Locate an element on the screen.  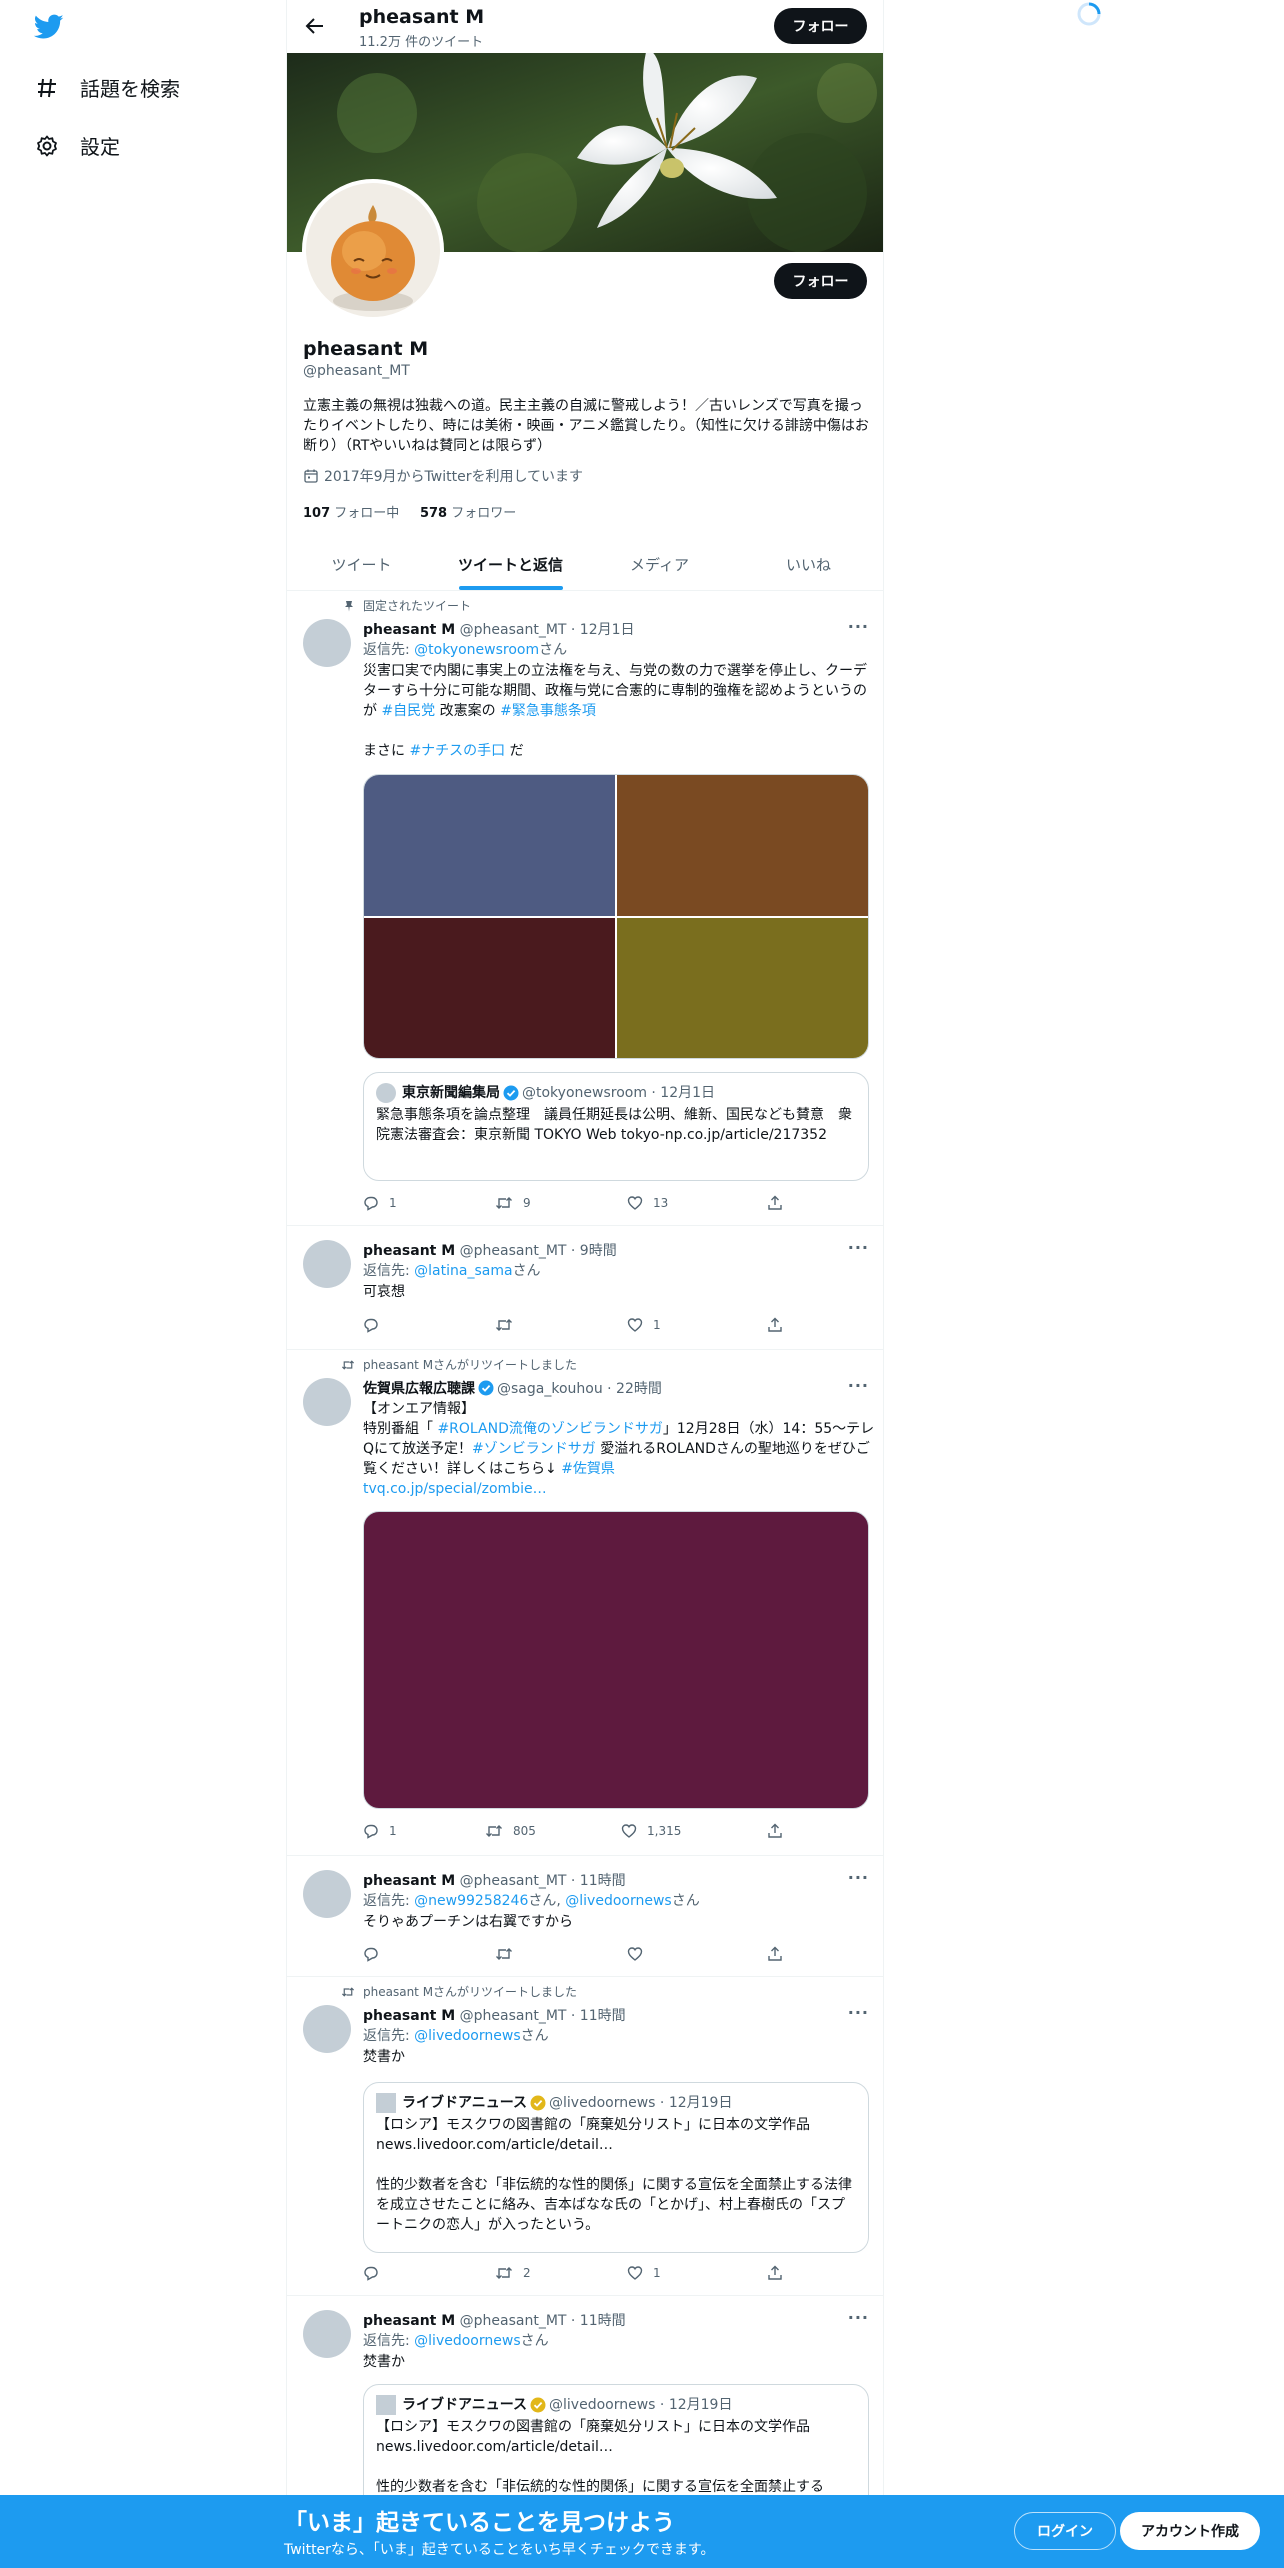
tab-tweets-and-replies: ツイートと返信 is located at coordinates (510, 564).